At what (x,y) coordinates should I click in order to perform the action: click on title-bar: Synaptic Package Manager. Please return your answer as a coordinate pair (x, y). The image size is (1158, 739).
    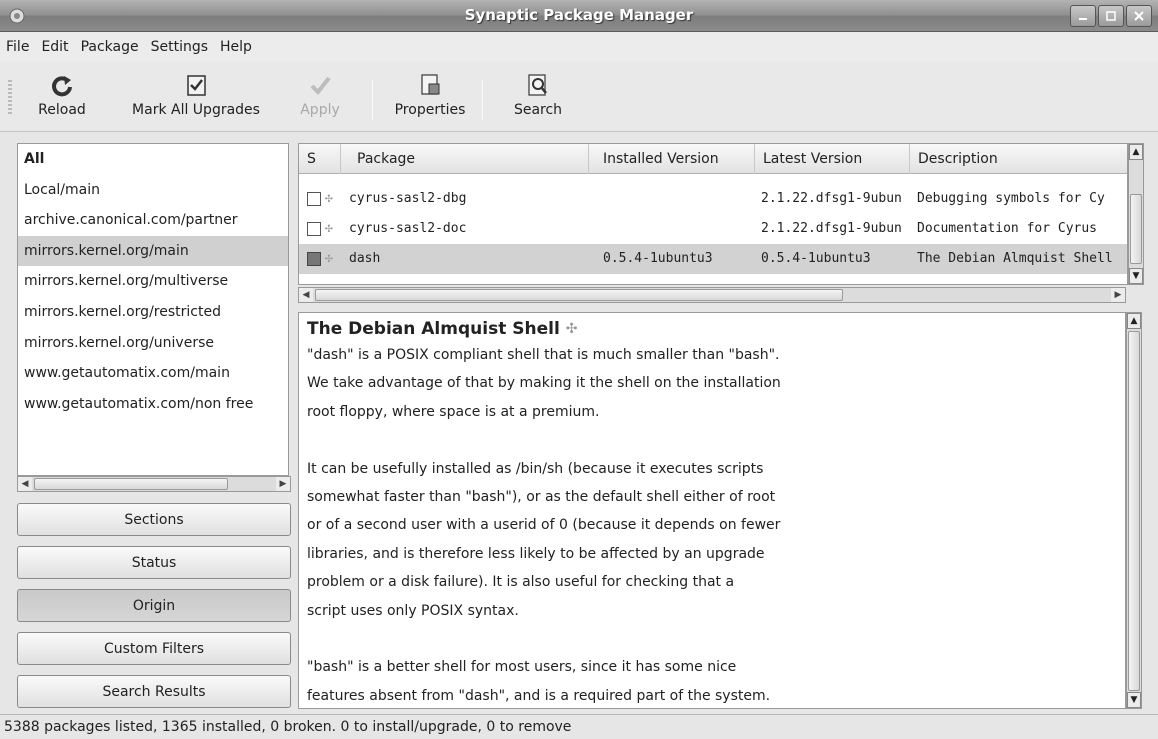
    Looking at the image, I should click on (579, 16).